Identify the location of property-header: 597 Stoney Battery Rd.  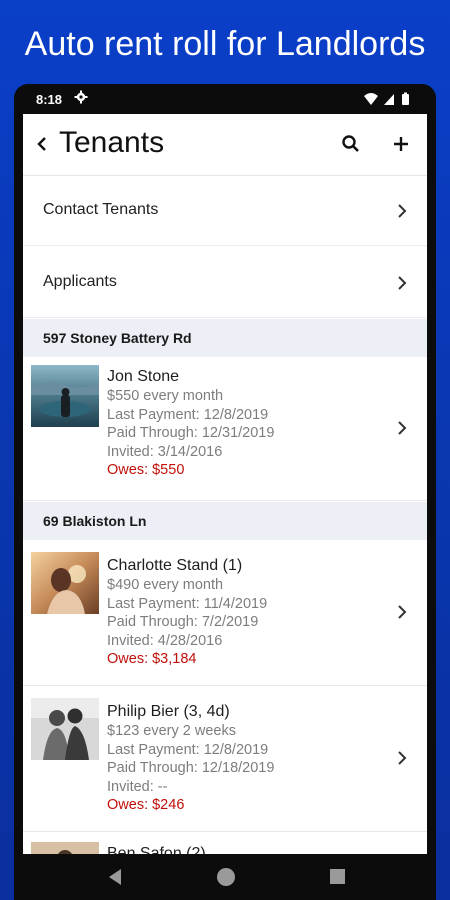
(225, 338).